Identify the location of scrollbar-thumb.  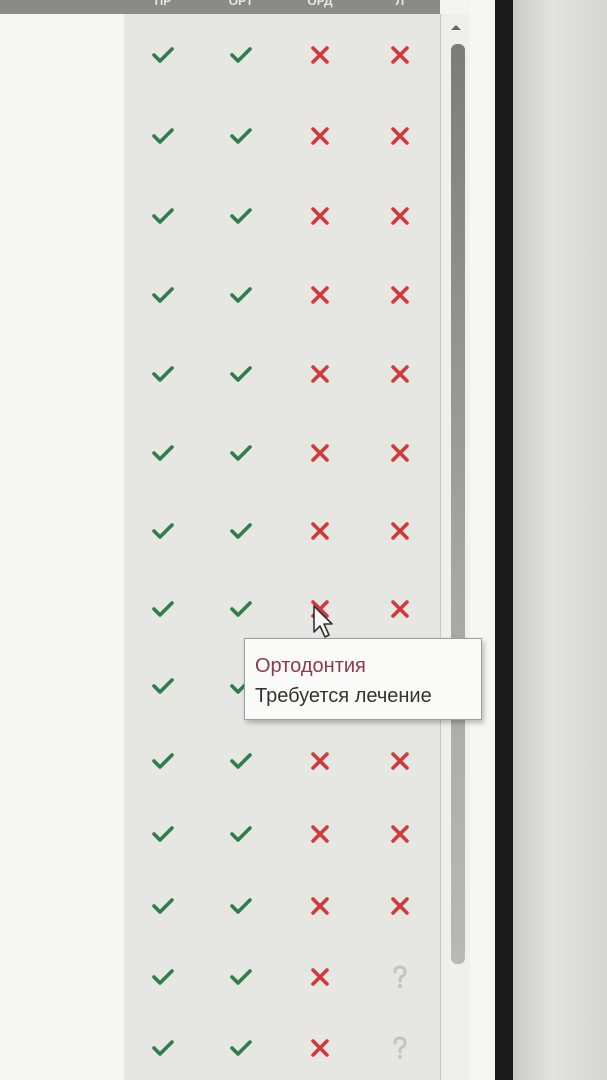
(458, 504).